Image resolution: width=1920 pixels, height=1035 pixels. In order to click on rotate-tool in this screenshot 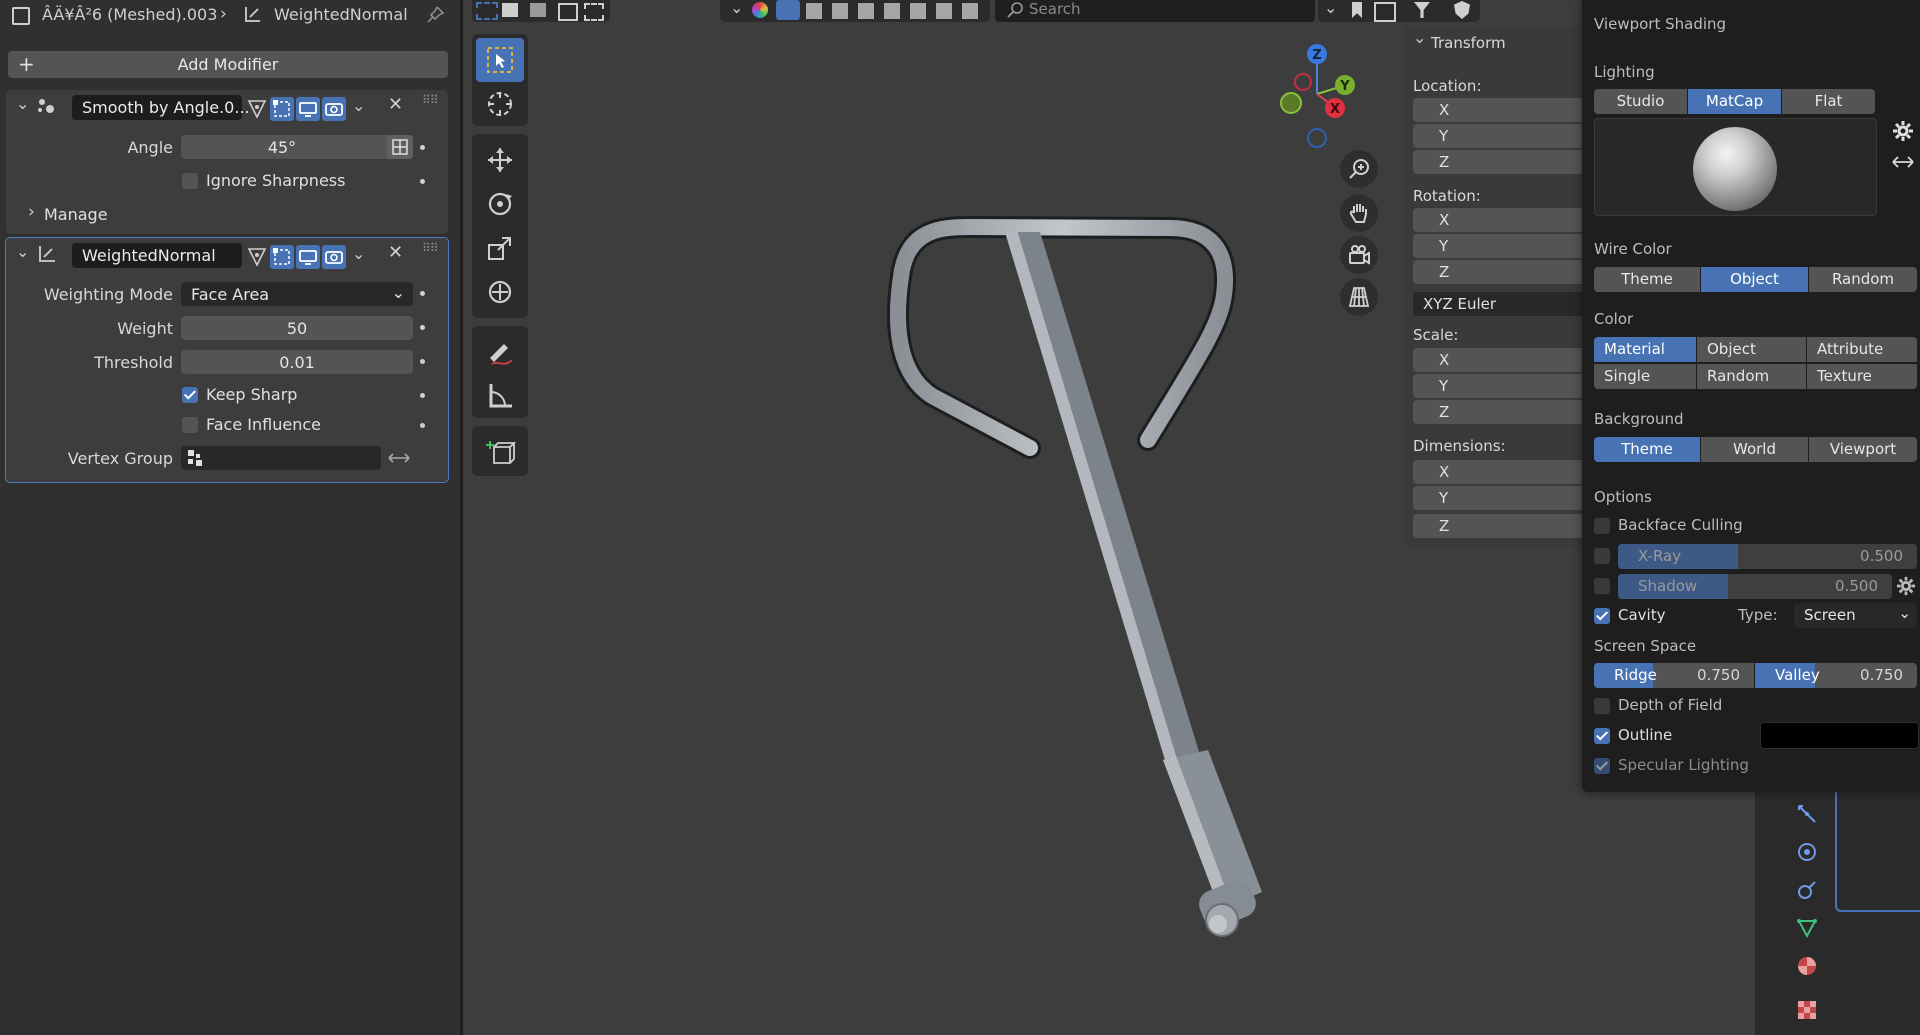, I will do `click(500, 204)`.